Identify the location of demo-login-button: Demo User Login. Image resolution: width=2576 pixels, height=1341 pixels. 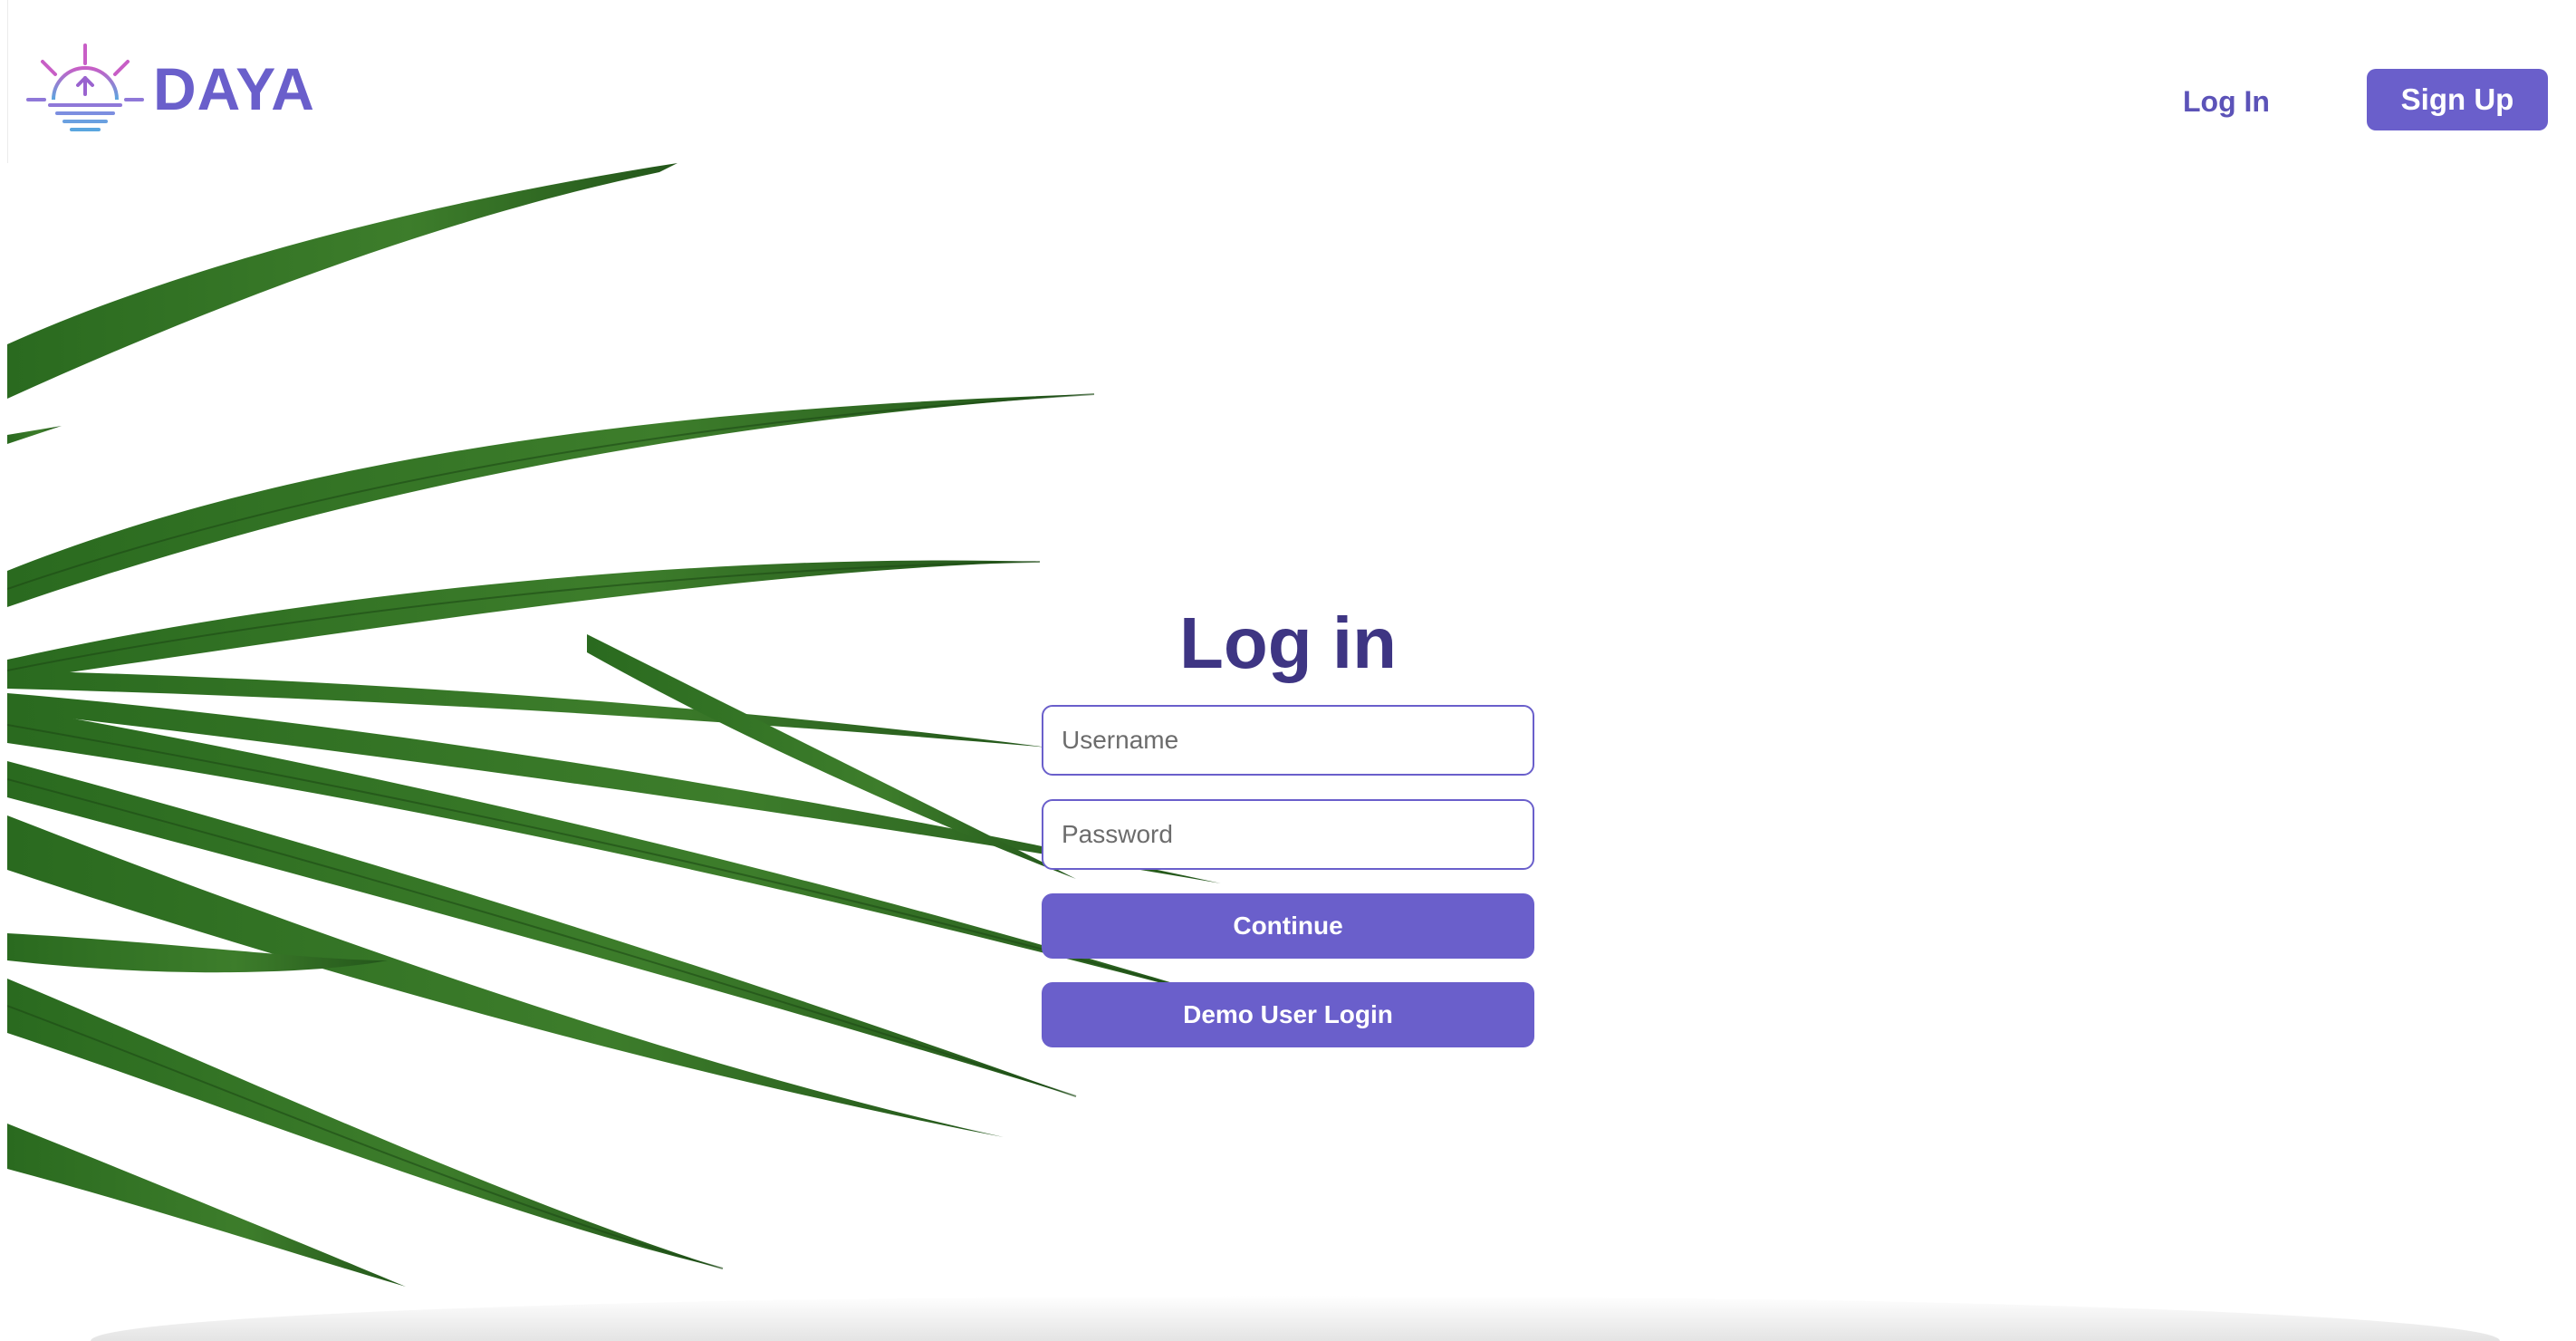
(1288, 1014).